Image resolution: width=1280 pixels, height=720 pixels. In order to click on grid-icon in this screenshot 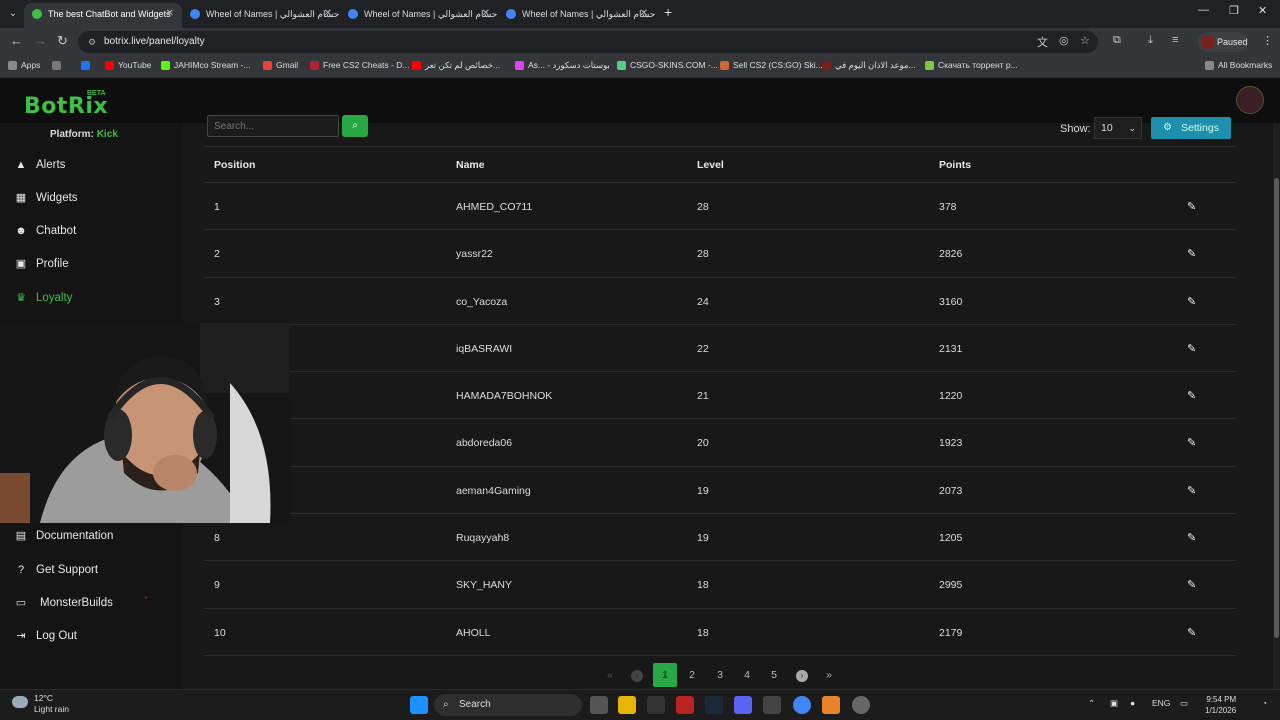, I will do `click(56, 65)`.